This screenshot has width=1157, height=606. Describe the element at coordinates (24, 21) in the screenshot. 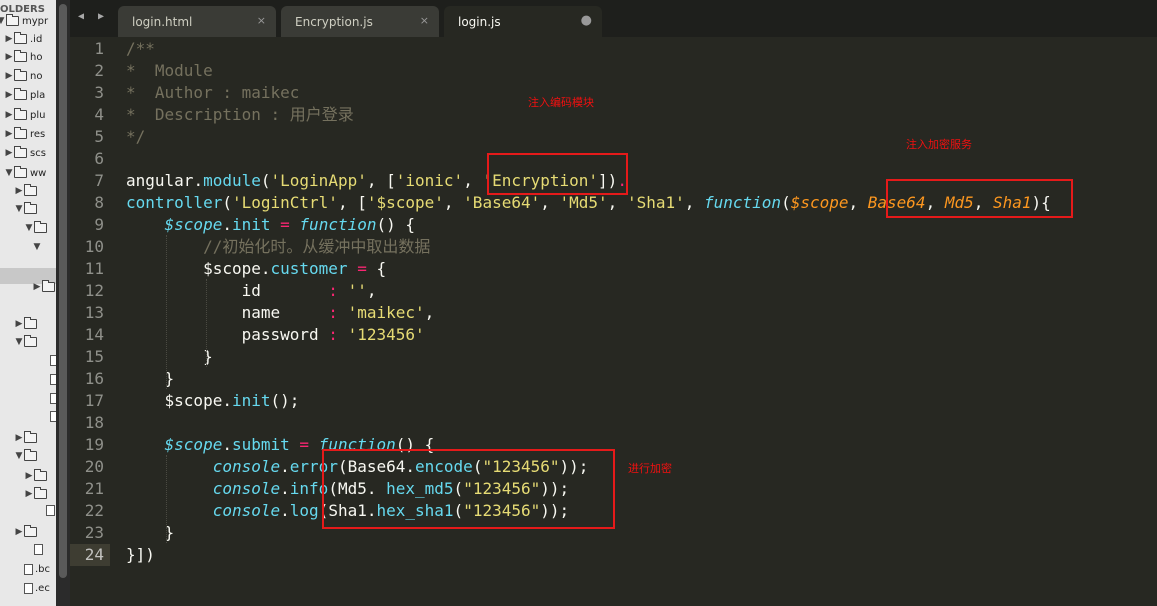

I see `sidebar-tree-item: ▼ mypr` at that location.